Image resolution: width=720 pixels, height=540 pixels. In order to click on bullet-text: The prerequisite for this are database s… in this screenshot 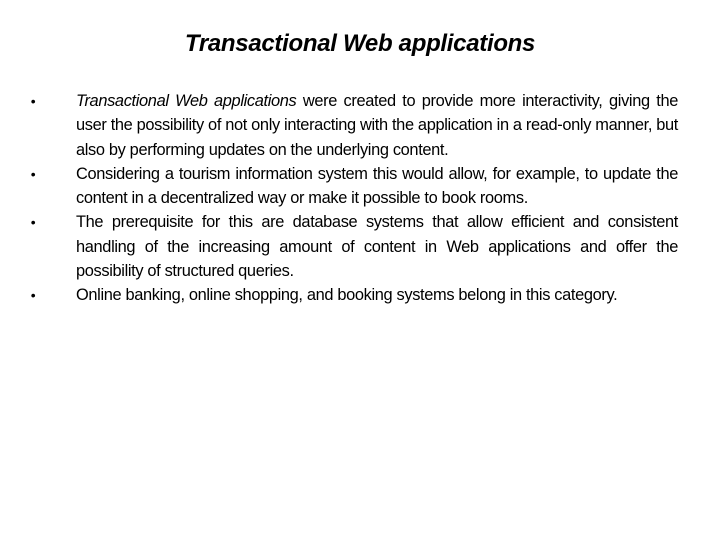, I will do `click(377, 247)`.